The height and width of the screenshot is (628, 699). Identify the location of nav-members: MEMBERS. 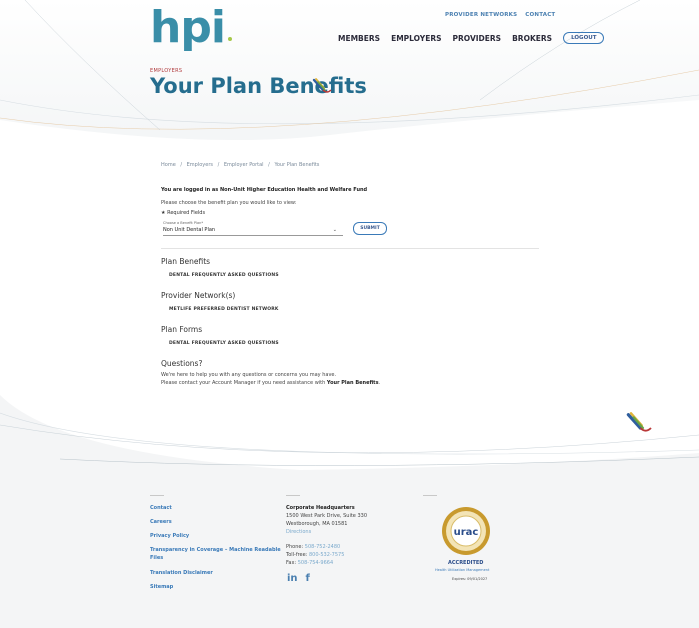
(359, 38).